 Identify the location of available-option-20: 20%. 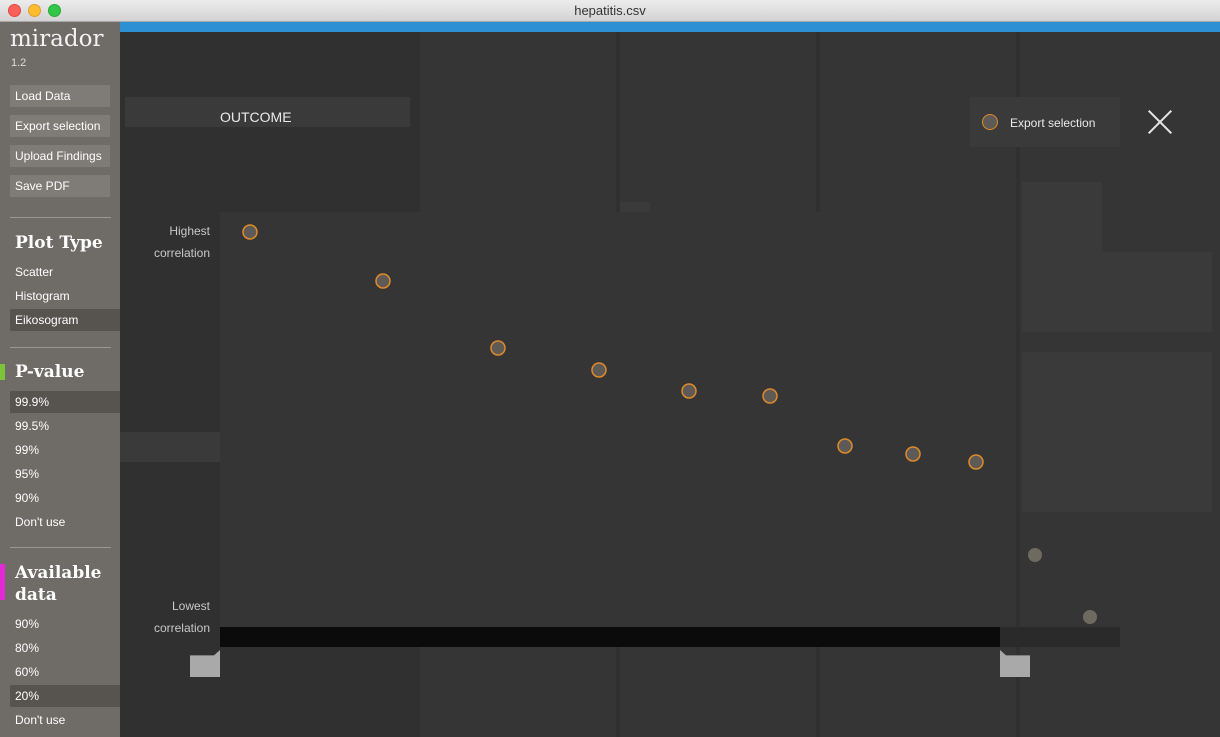
(65, 696).